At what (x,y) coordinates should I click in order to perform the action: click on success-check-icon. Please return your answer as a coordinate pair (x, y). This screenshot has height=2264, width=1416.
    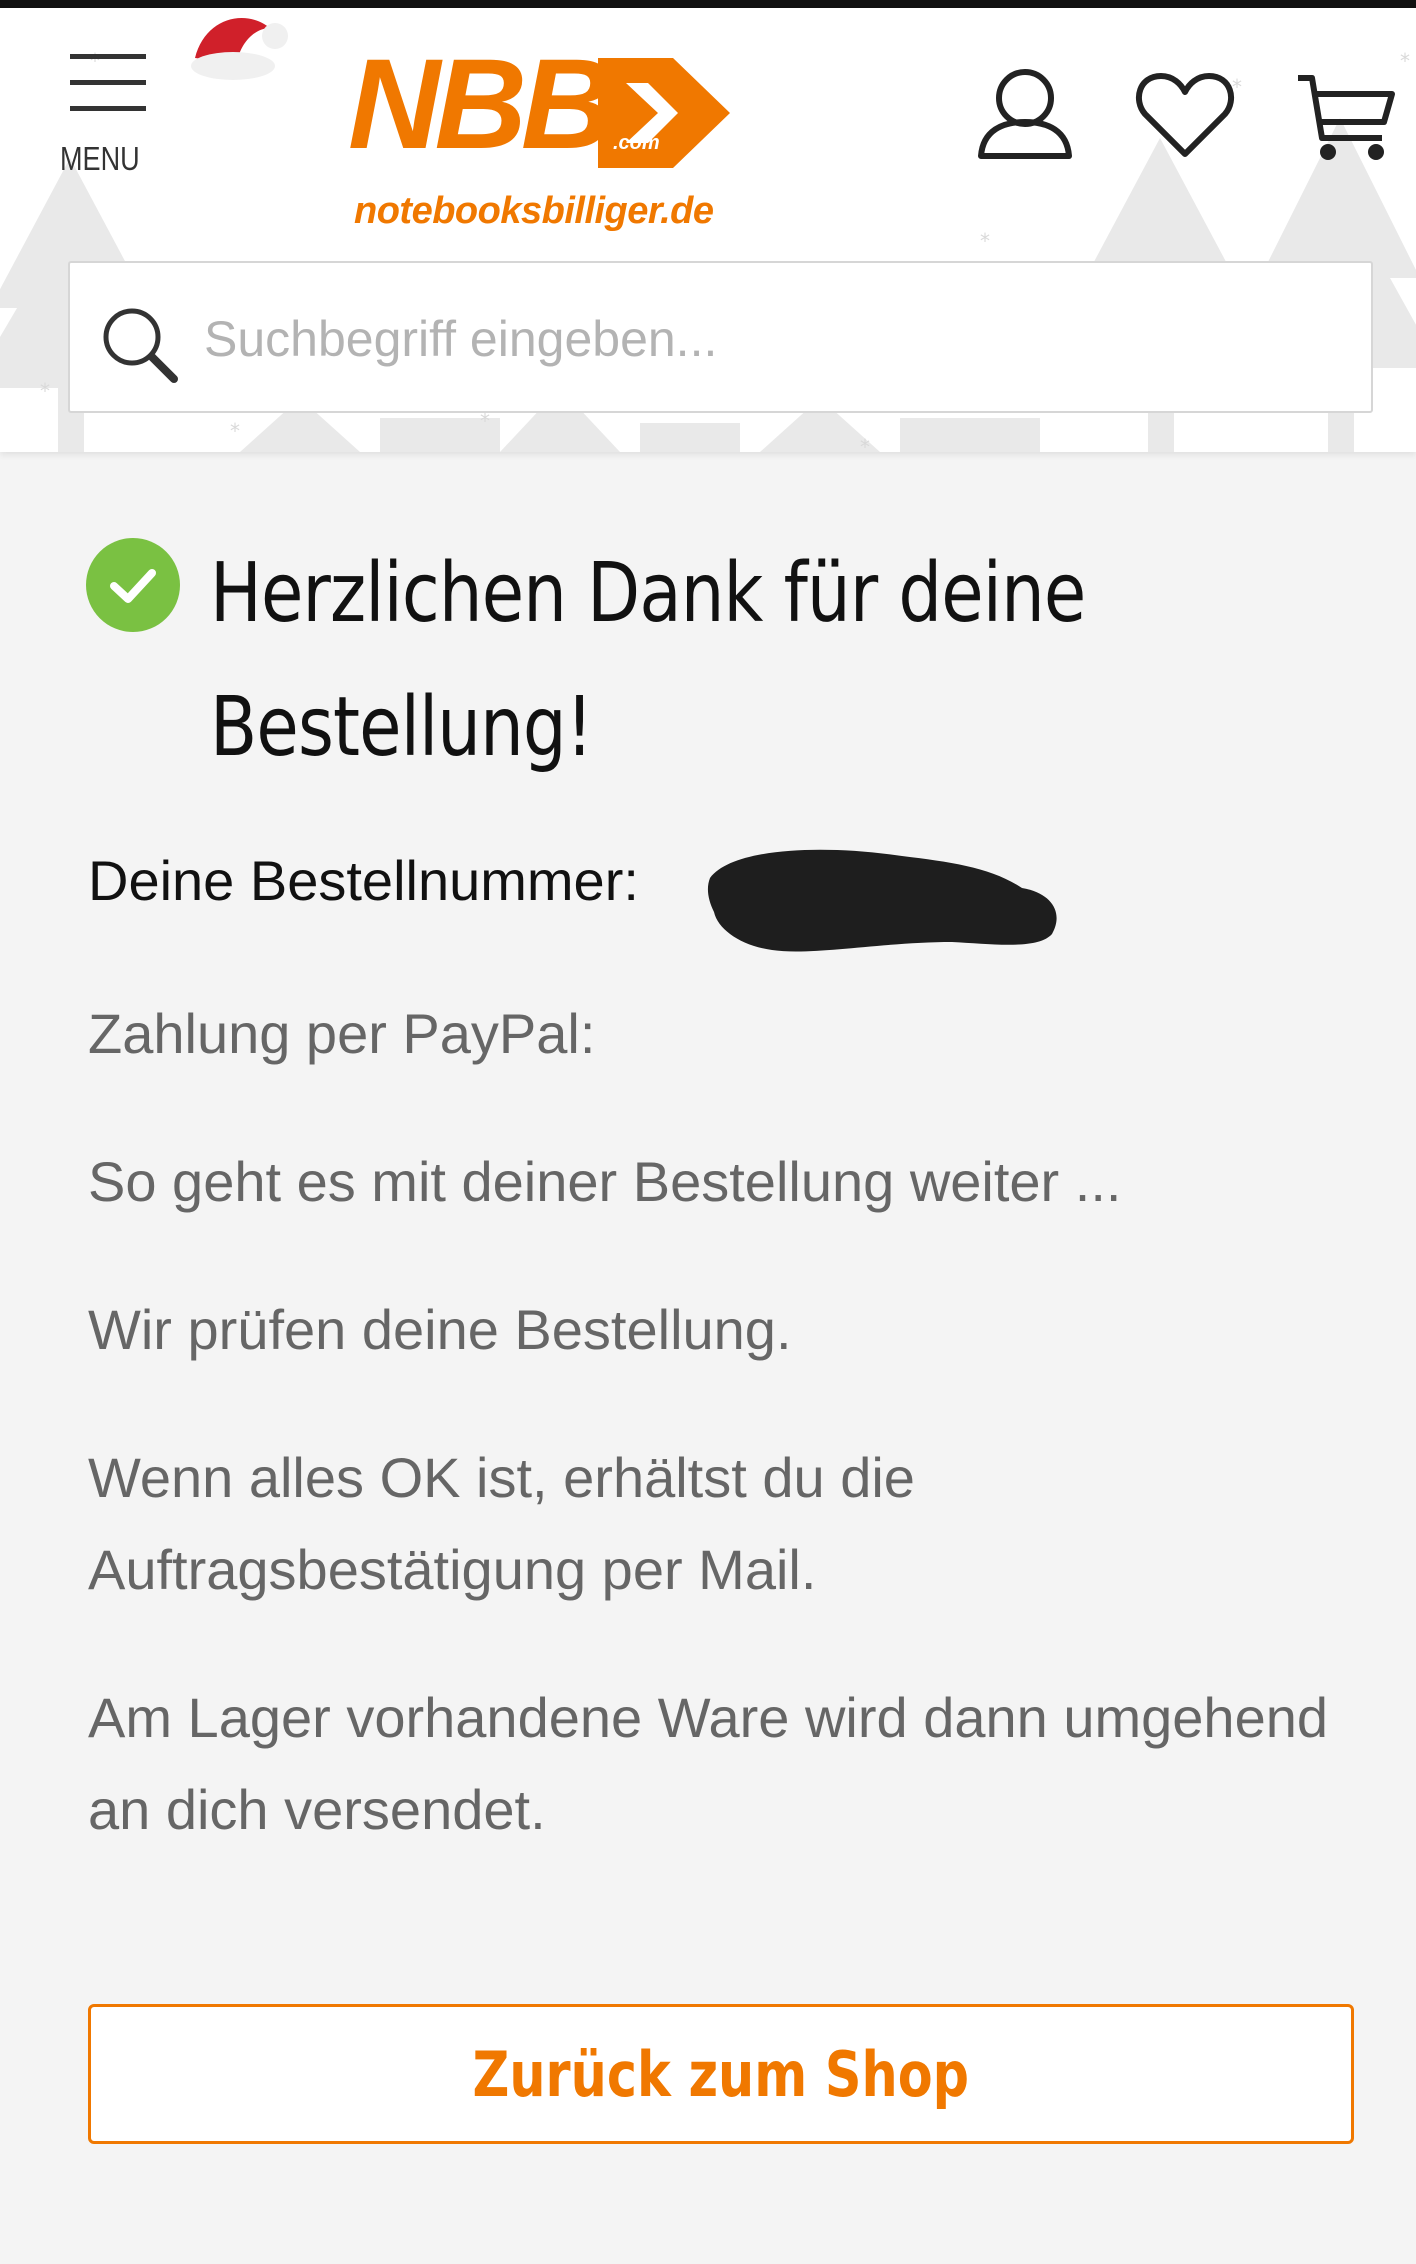
    Looking at the image, I should click on (133, 585).